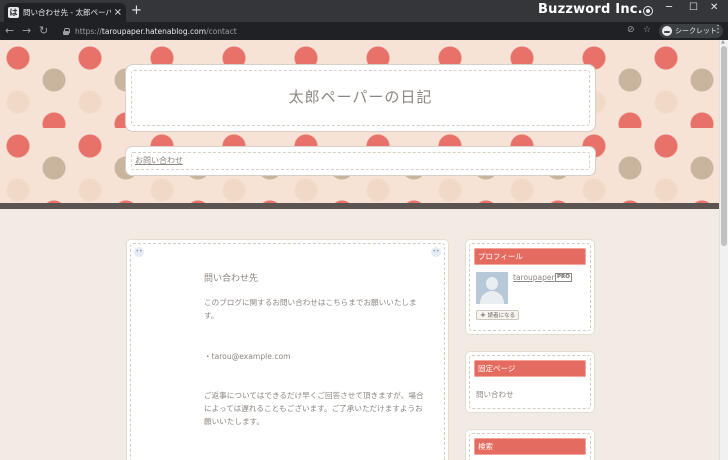 Image resolution: width=728 pixels, height=460 pixels. I want to click on search-widget: 検索, so click(530, 445).